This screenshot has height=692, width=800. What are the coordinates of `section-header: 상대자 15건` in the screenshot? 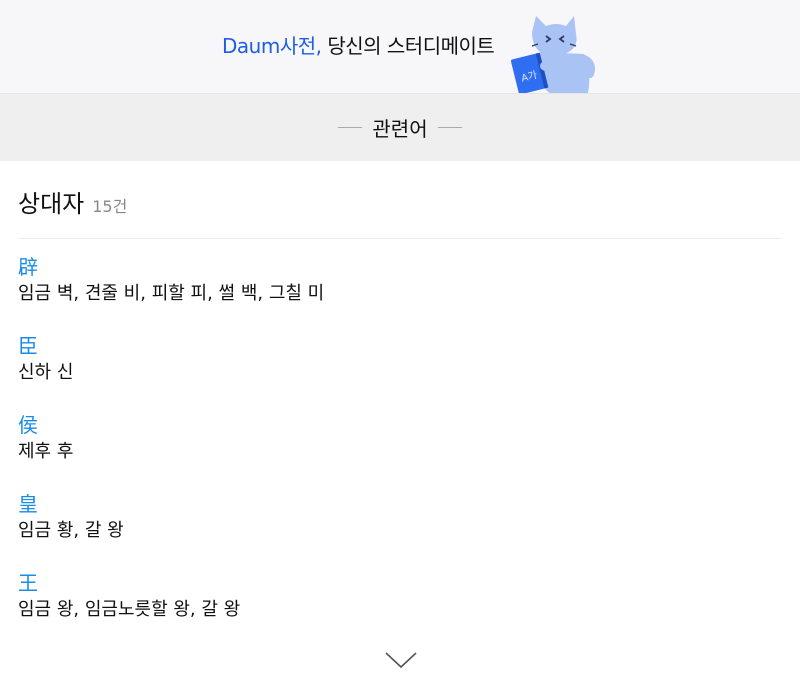 It's located at (400, 200).